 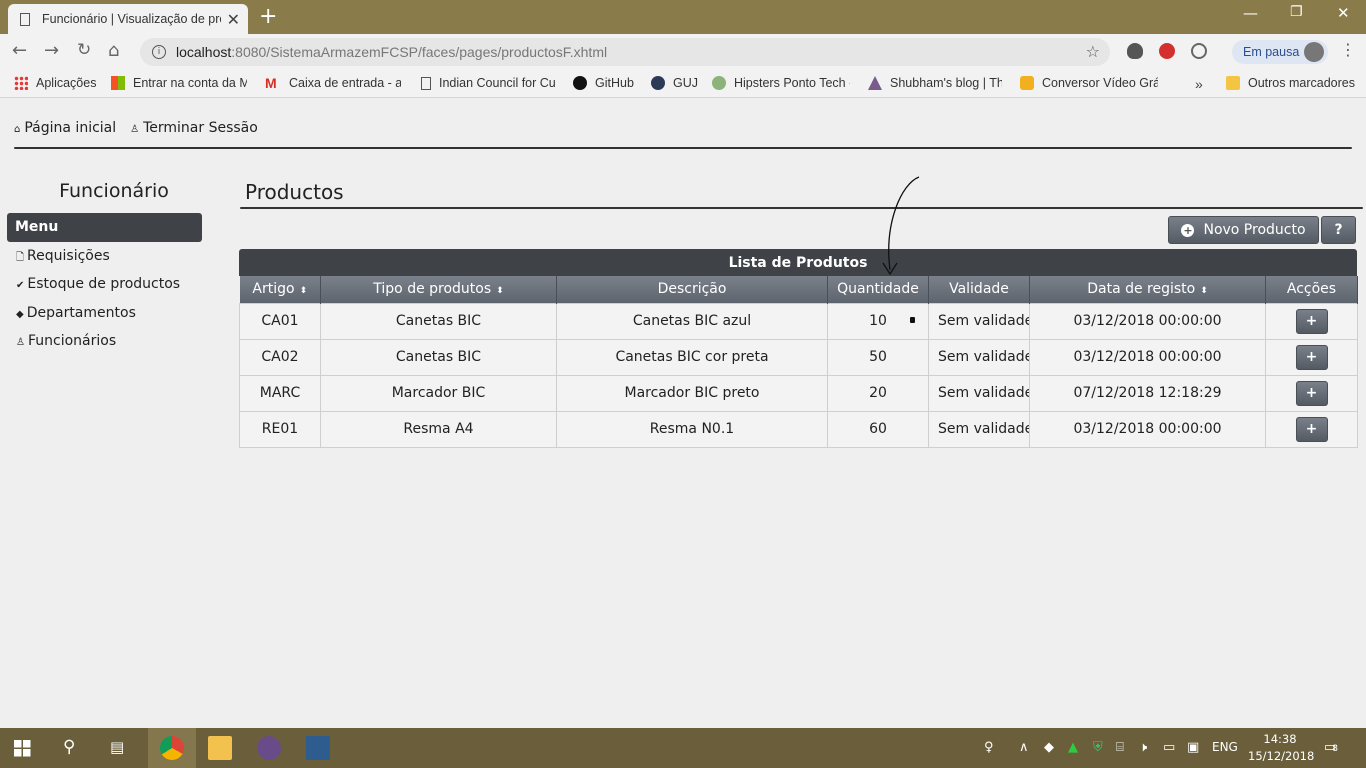 I want to click on bookmark-shubham: Shubham's blog | Thi, so click(x=935, y=83).